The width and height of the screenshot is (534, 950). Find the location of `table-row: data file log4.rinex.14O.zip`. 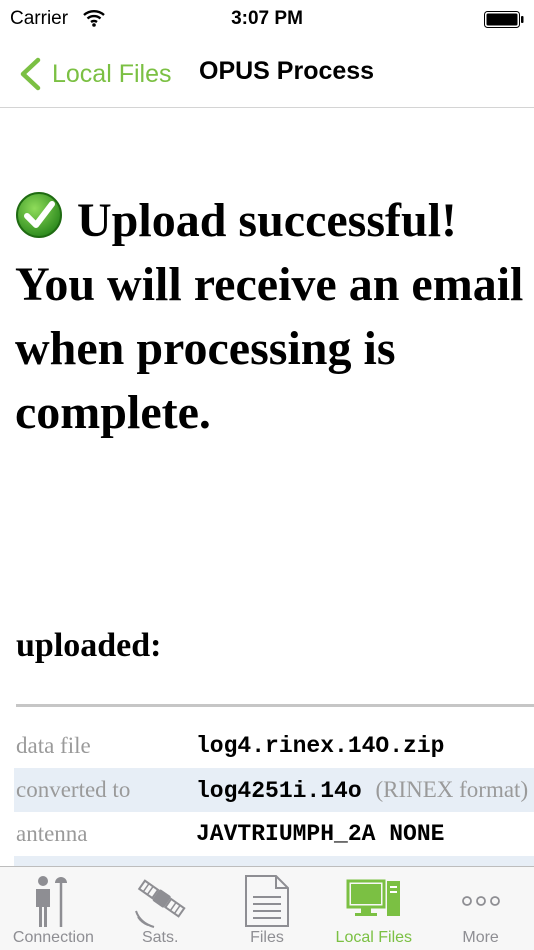

table-row: data file log4.rinex.14O.zip is located at coordinates (274, 746).